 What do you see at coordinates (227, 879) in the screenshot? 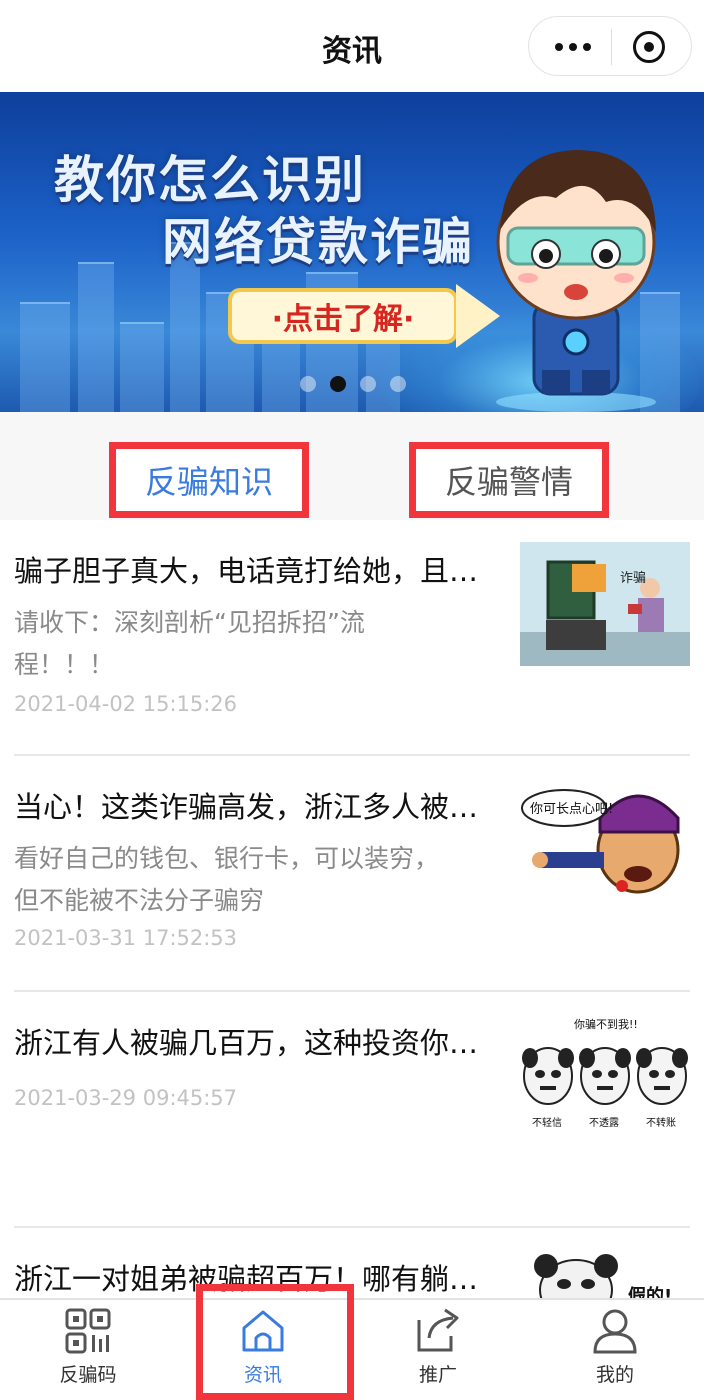
I see `news-summary: 看好自己的钱包、银行卡，可以装穷，但不能被不法分子骗穷` at bounding box center [227, 879].